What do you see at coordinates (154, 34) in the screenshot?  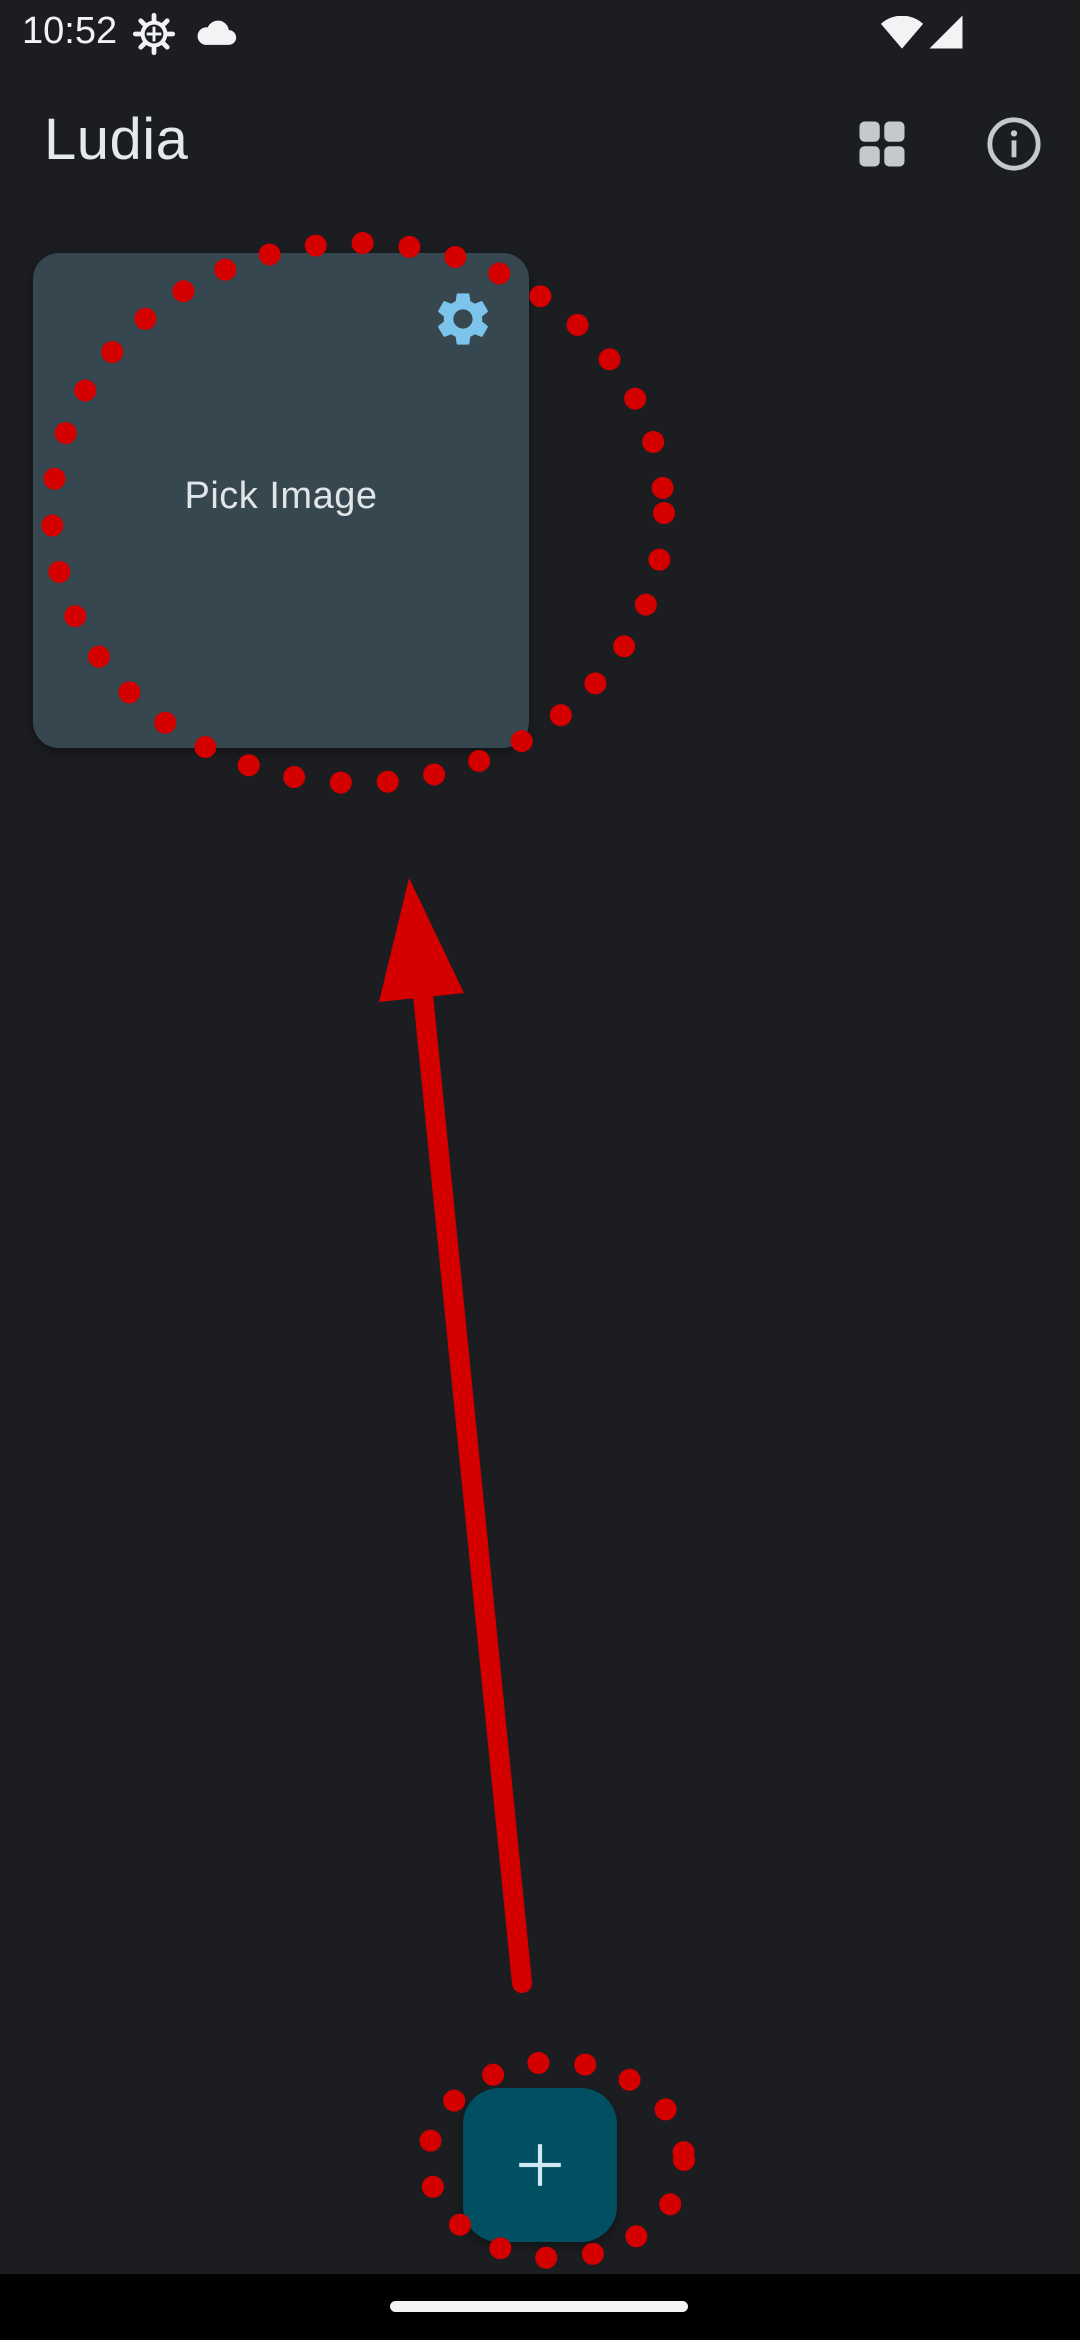 I see `gear-icon` at bounding box center [154, 34].